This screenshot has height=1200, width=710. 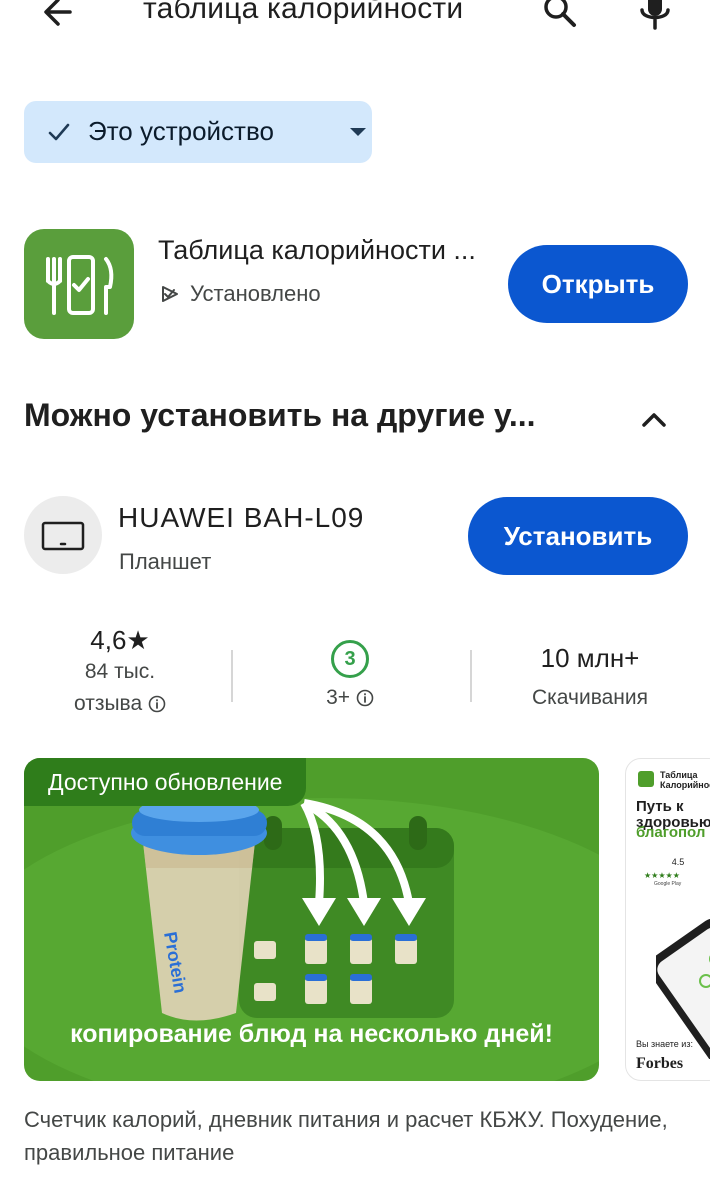 What do you see at coordinates (165, 561) in the screenshot?
I see `device-type: Планшет` at bounding box center [165, 561].